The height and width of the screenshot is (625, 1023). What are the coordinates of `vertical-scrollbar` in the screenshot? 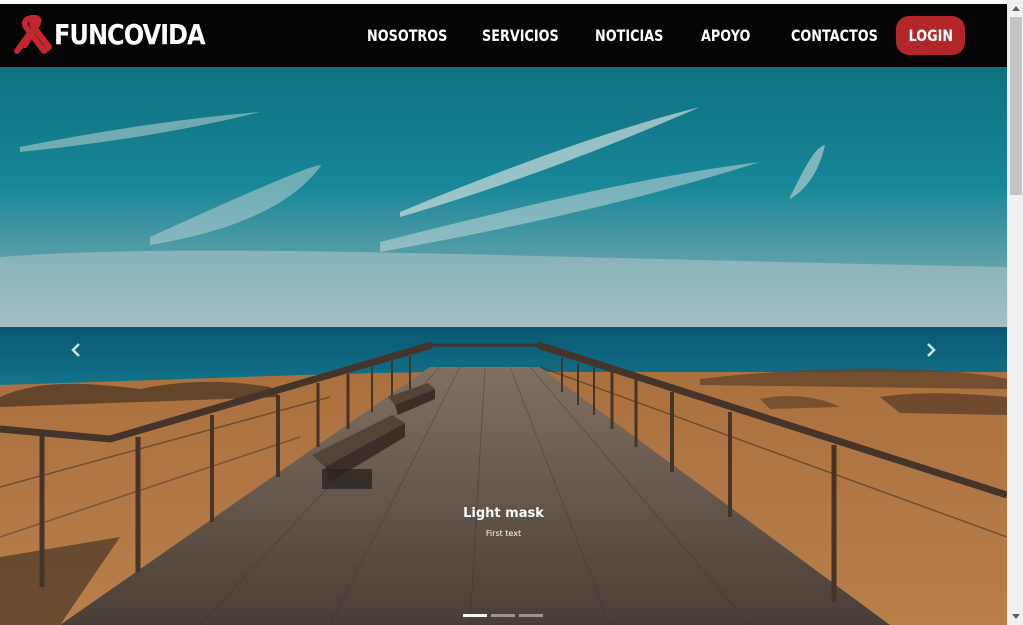 It's located at (1015, 312).